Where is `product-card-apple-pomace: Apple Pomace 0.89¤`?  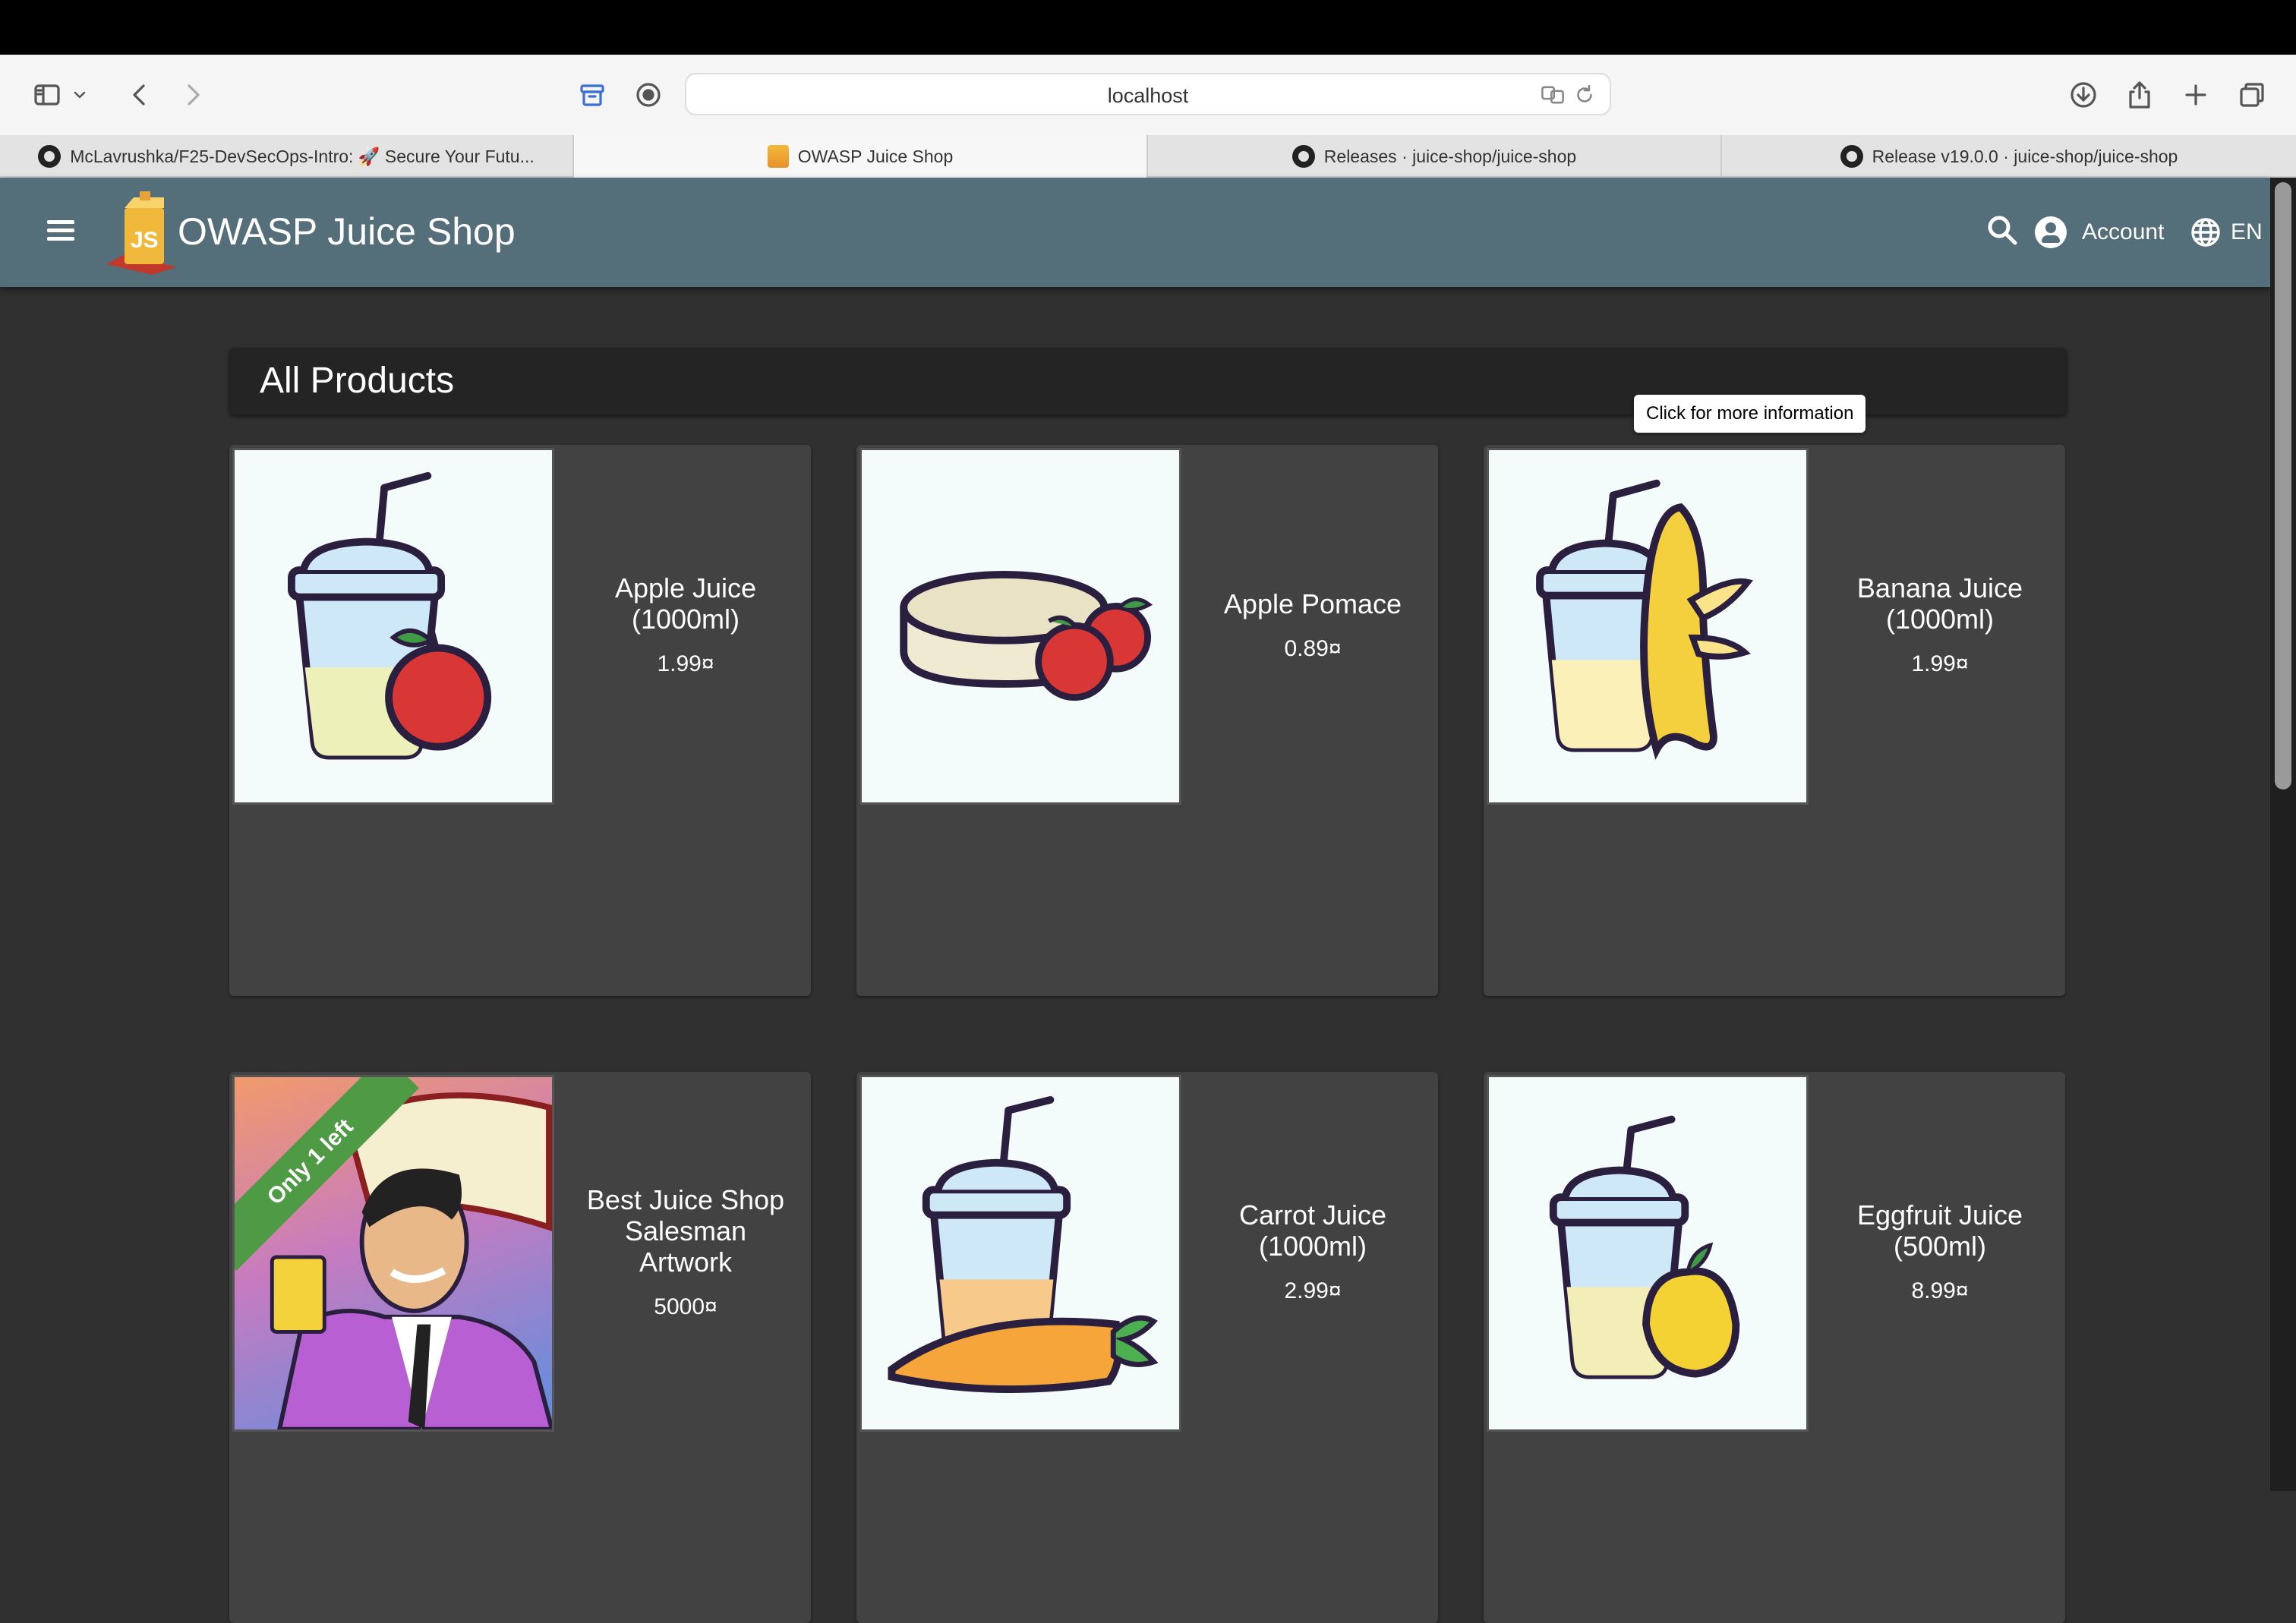 product-card-apple-pomace: Apple Pomace 0.89¤ is located at coordinates (1147, 721).